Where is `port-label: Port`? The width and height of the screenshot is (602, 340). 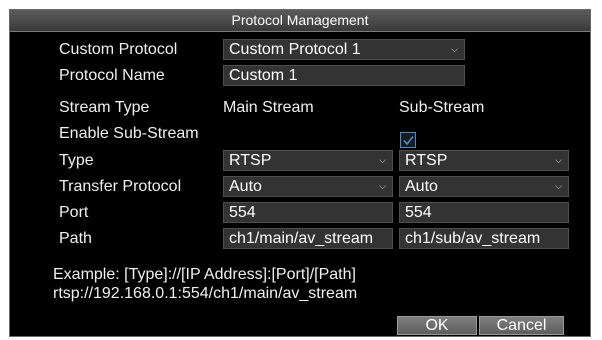 port-label: Port is located at coordinates (74, 212).